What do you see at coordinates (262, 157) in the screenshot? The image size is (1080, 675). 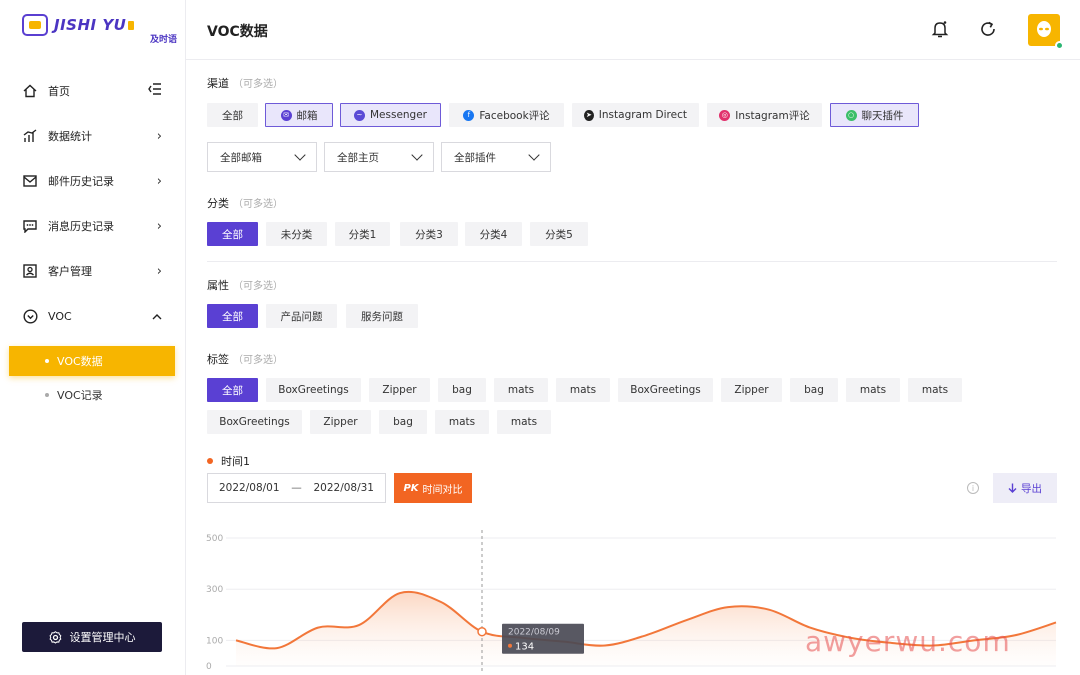 I see `mailbox-select: 全部邮箱` at bounding box center [262, 157].